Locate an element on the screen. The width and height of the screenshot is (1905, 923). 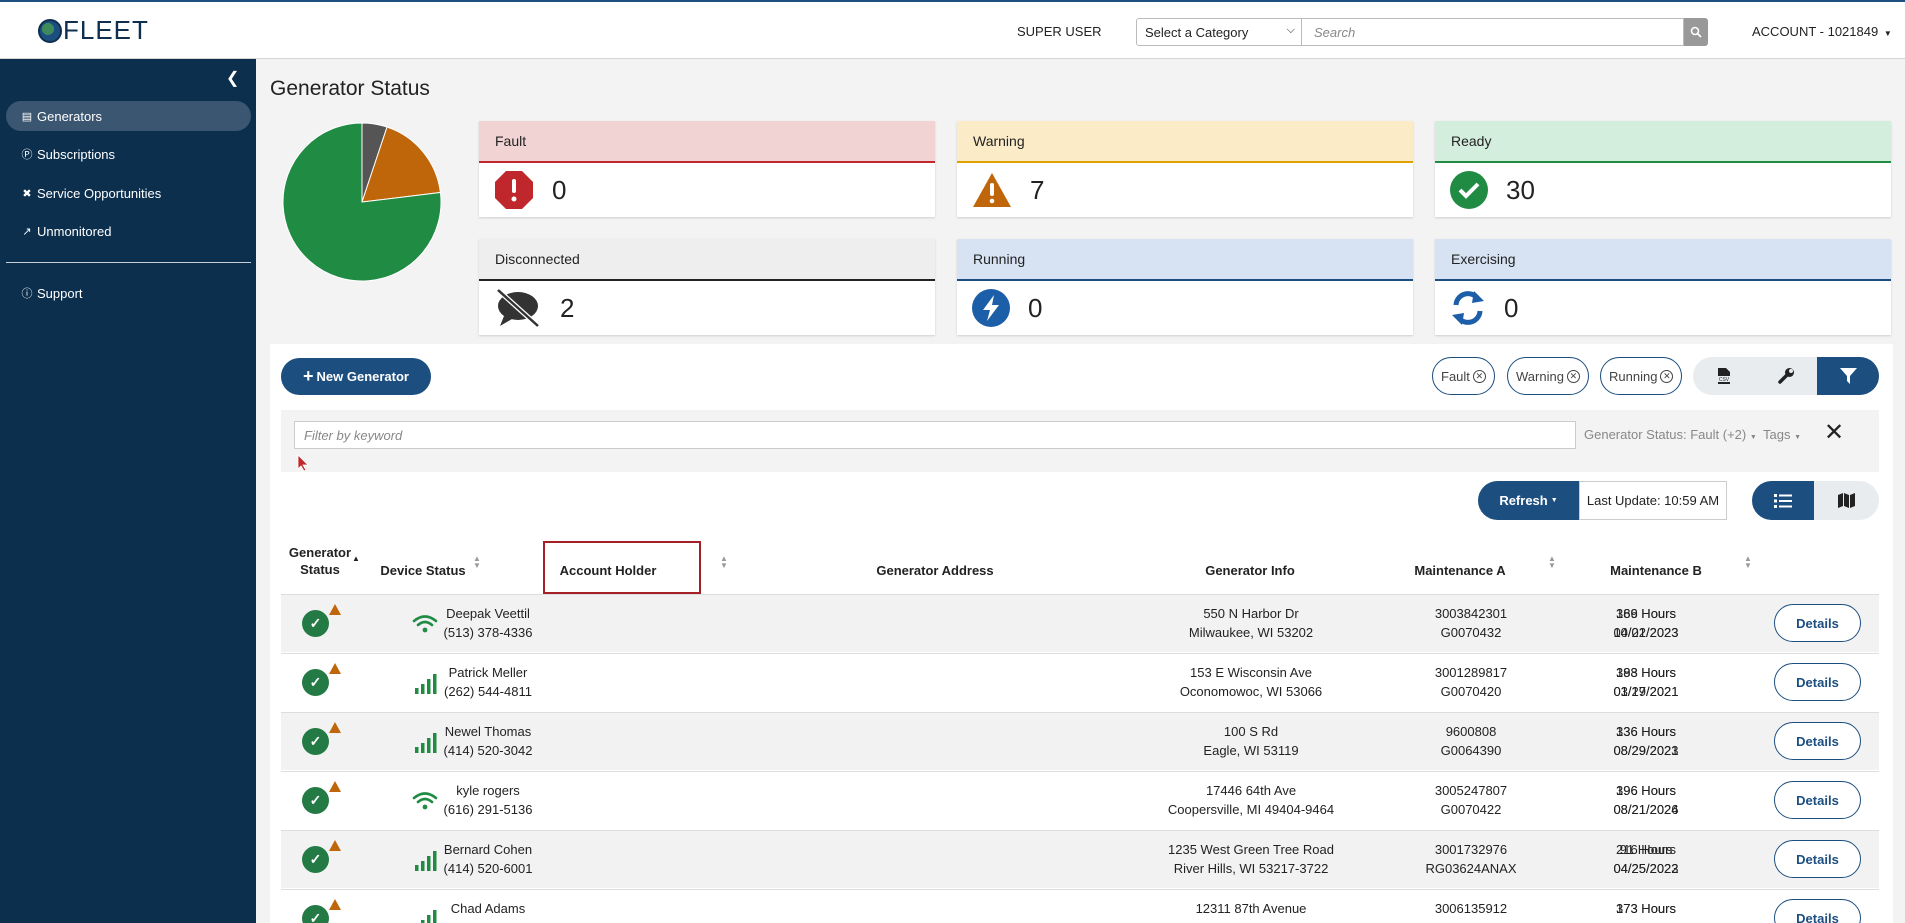
status-card-running: Running 0 is located at coordinates (1185, 287).